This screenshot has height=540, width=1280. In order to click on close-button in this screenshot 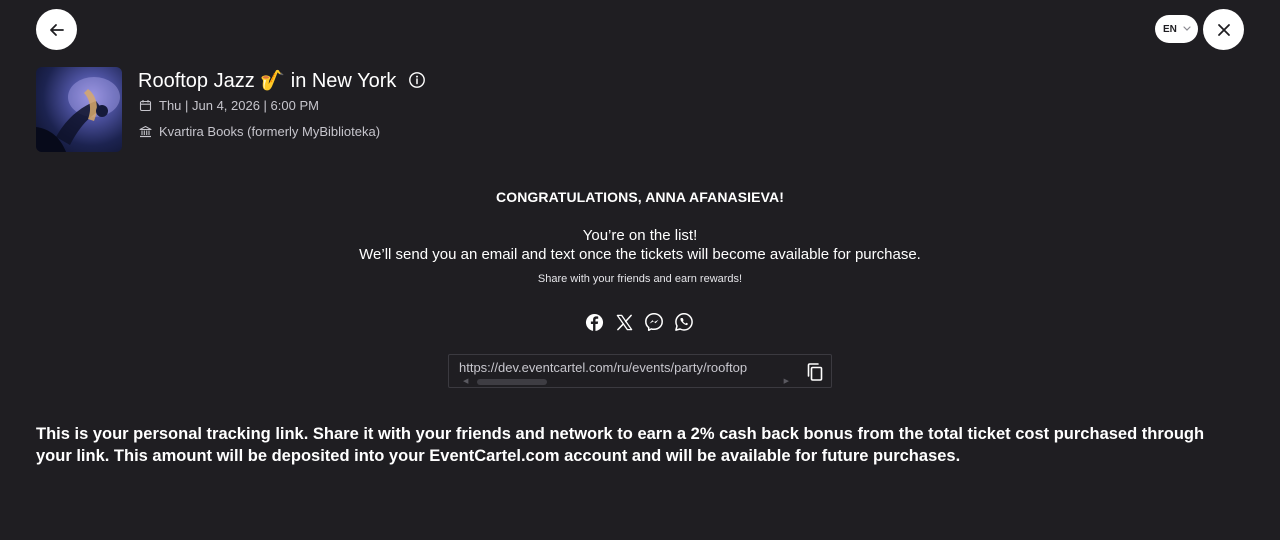, I will do `click(1223, 29)`.